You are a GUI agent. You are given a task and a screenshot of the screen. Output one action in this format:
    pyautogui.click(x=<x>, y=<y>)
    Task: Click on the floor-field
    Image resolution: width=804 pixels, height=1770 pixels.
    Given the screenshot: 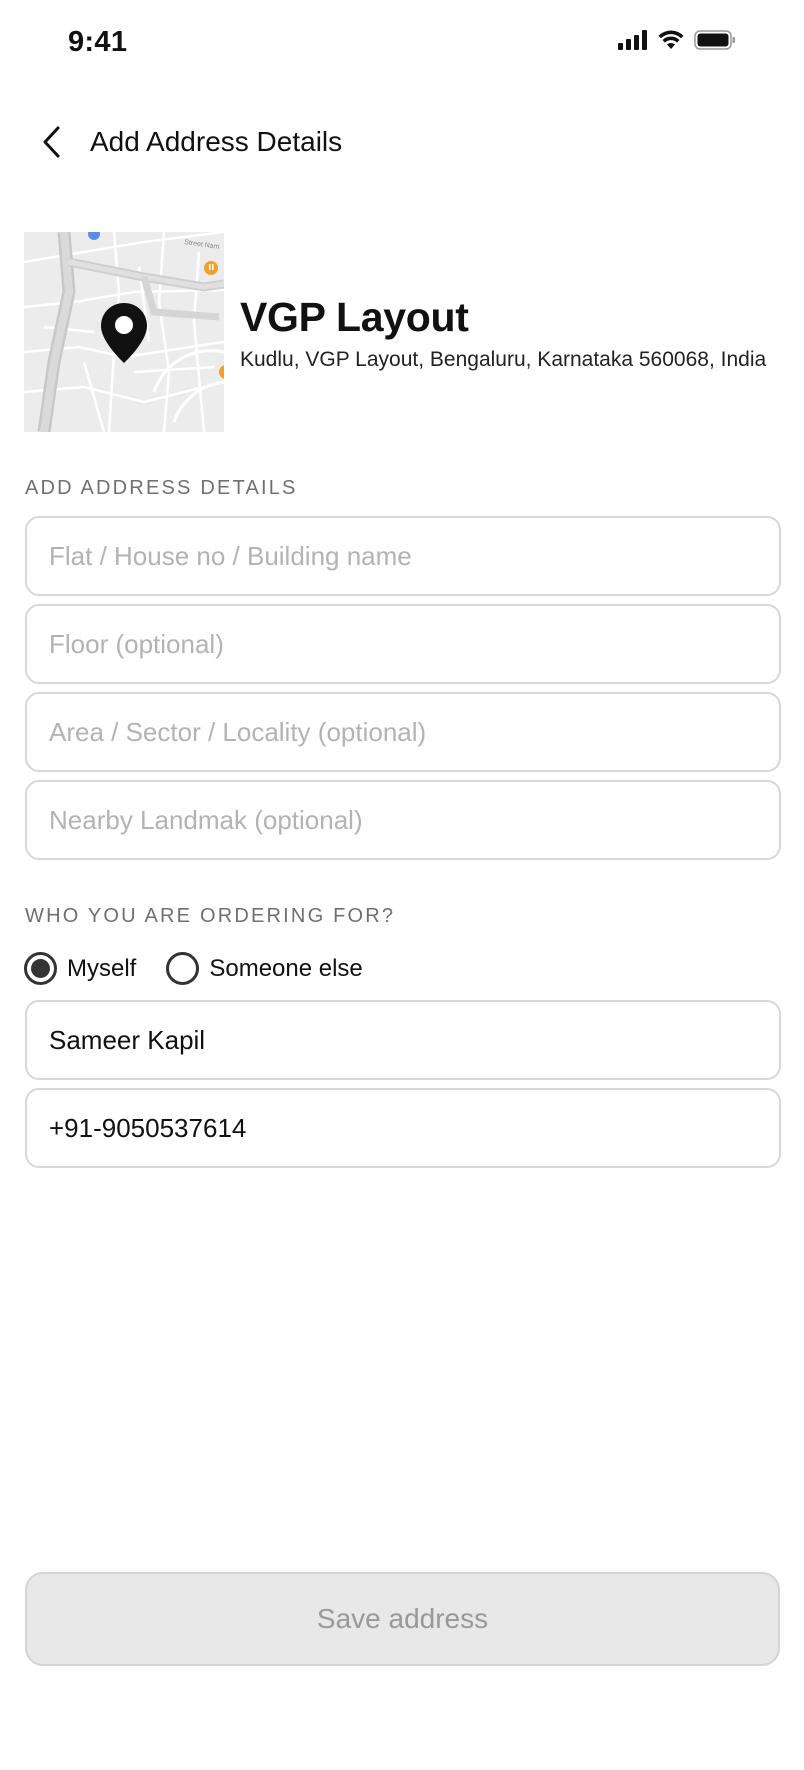 What is the action you would take?
    pyautogui.click(x=403, y=644)
    